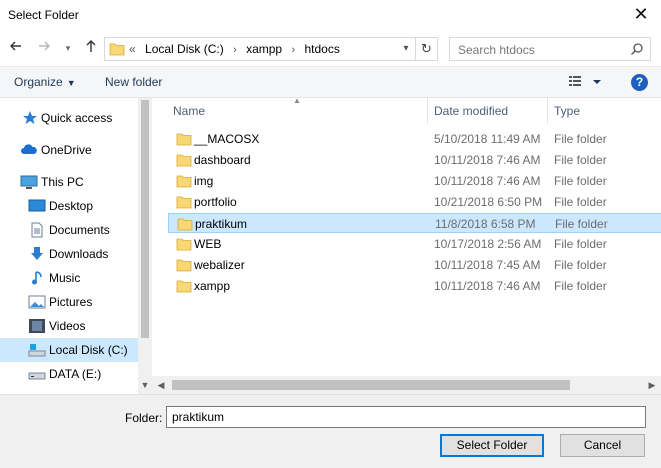 Image resolution: width=661 pixels, height=468 pixels. I want to click on folder-name-field, so click(406, 417).